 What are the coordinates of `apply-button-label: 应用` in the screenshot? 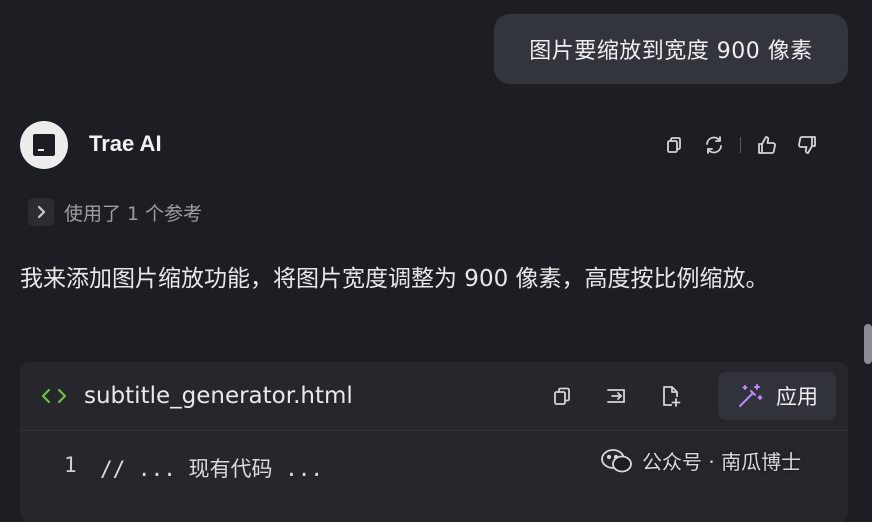 It's located at (797, 397).